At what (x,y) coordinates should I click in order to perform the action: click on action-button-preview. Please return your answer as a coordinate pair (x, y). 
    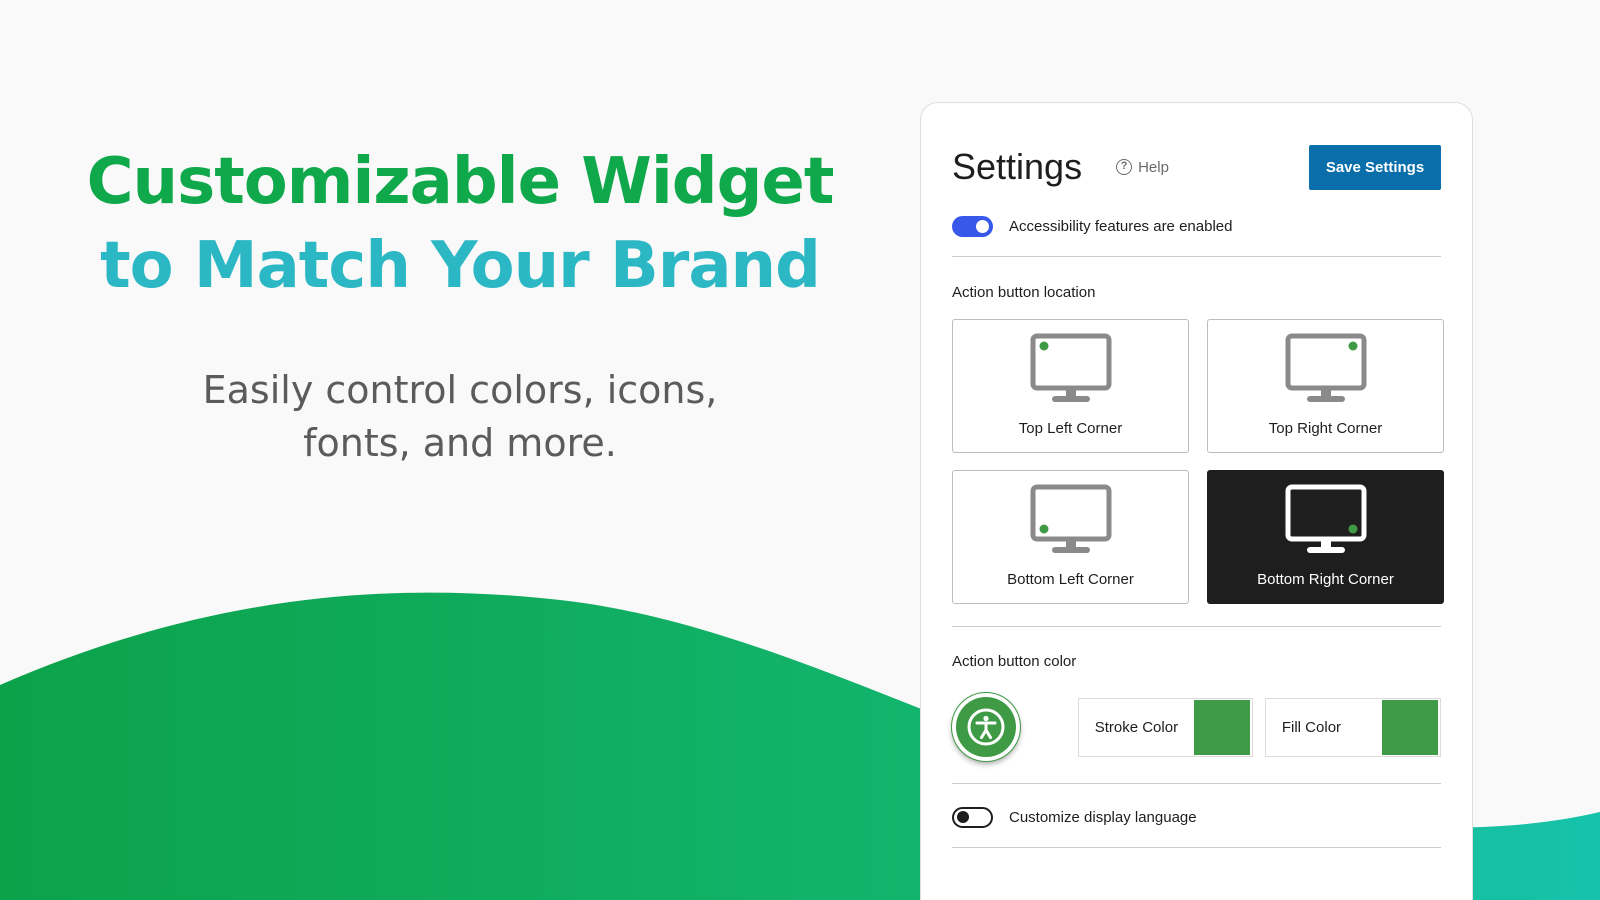
    Looking at the image, I should click on (986, 727).